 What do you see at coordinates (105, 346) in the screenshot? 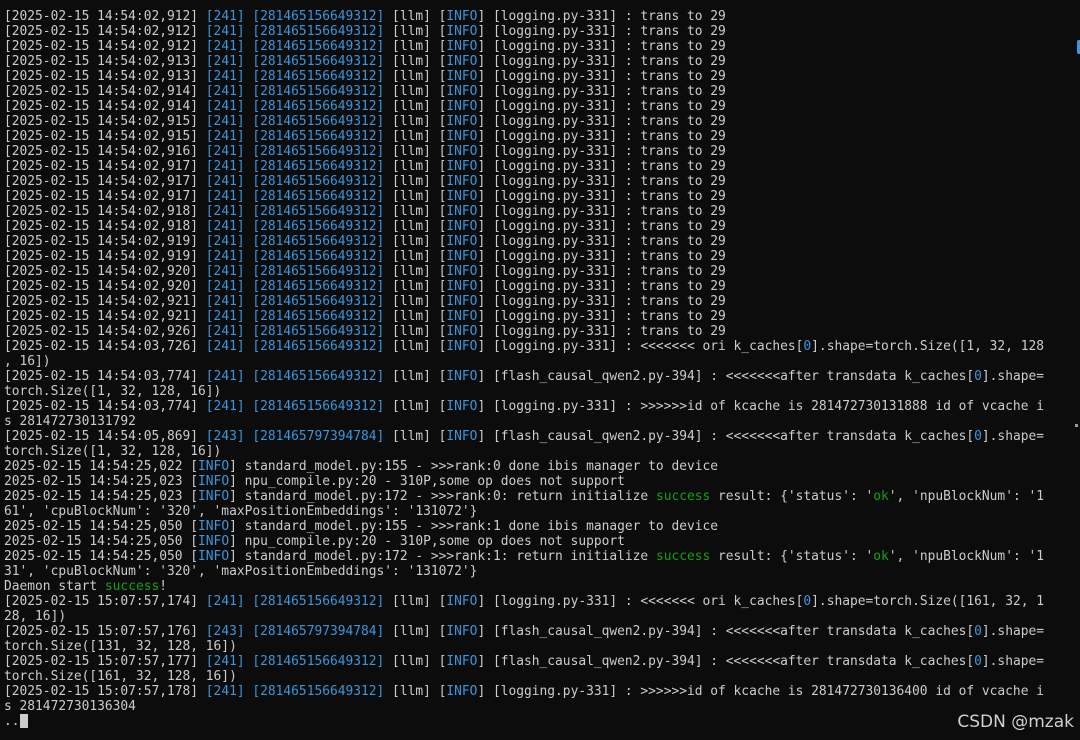
I see `log-segment: [2025-02-15 14:54:03,726]` at bounding box center [105, 346].